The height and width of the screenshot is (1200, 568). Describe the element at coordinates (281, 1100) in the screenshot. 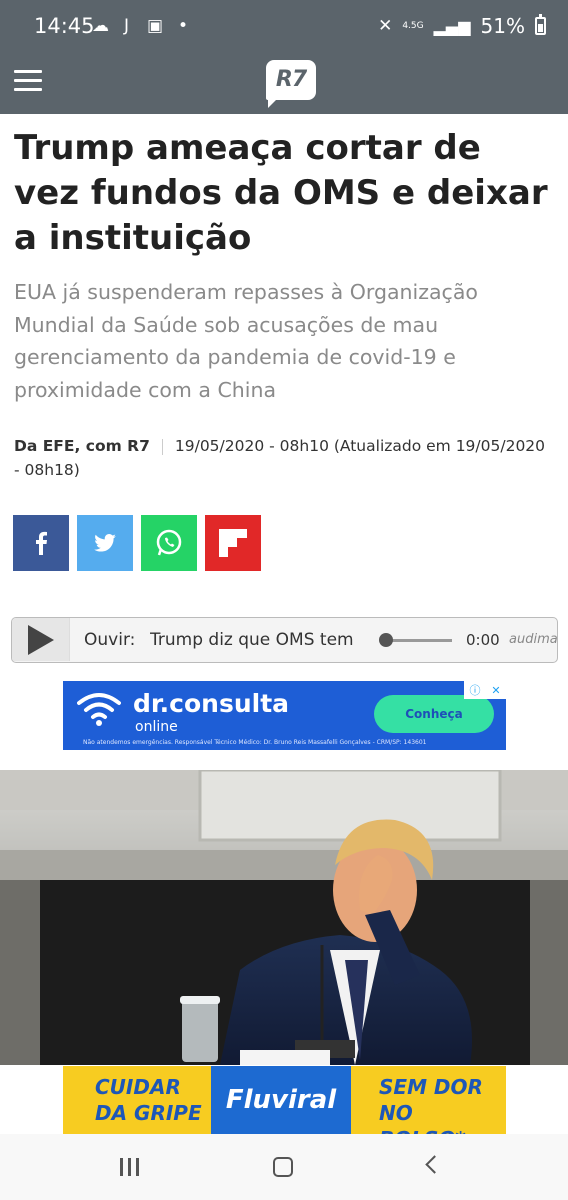

I see `ad2-brand: Fluviral` at that location.